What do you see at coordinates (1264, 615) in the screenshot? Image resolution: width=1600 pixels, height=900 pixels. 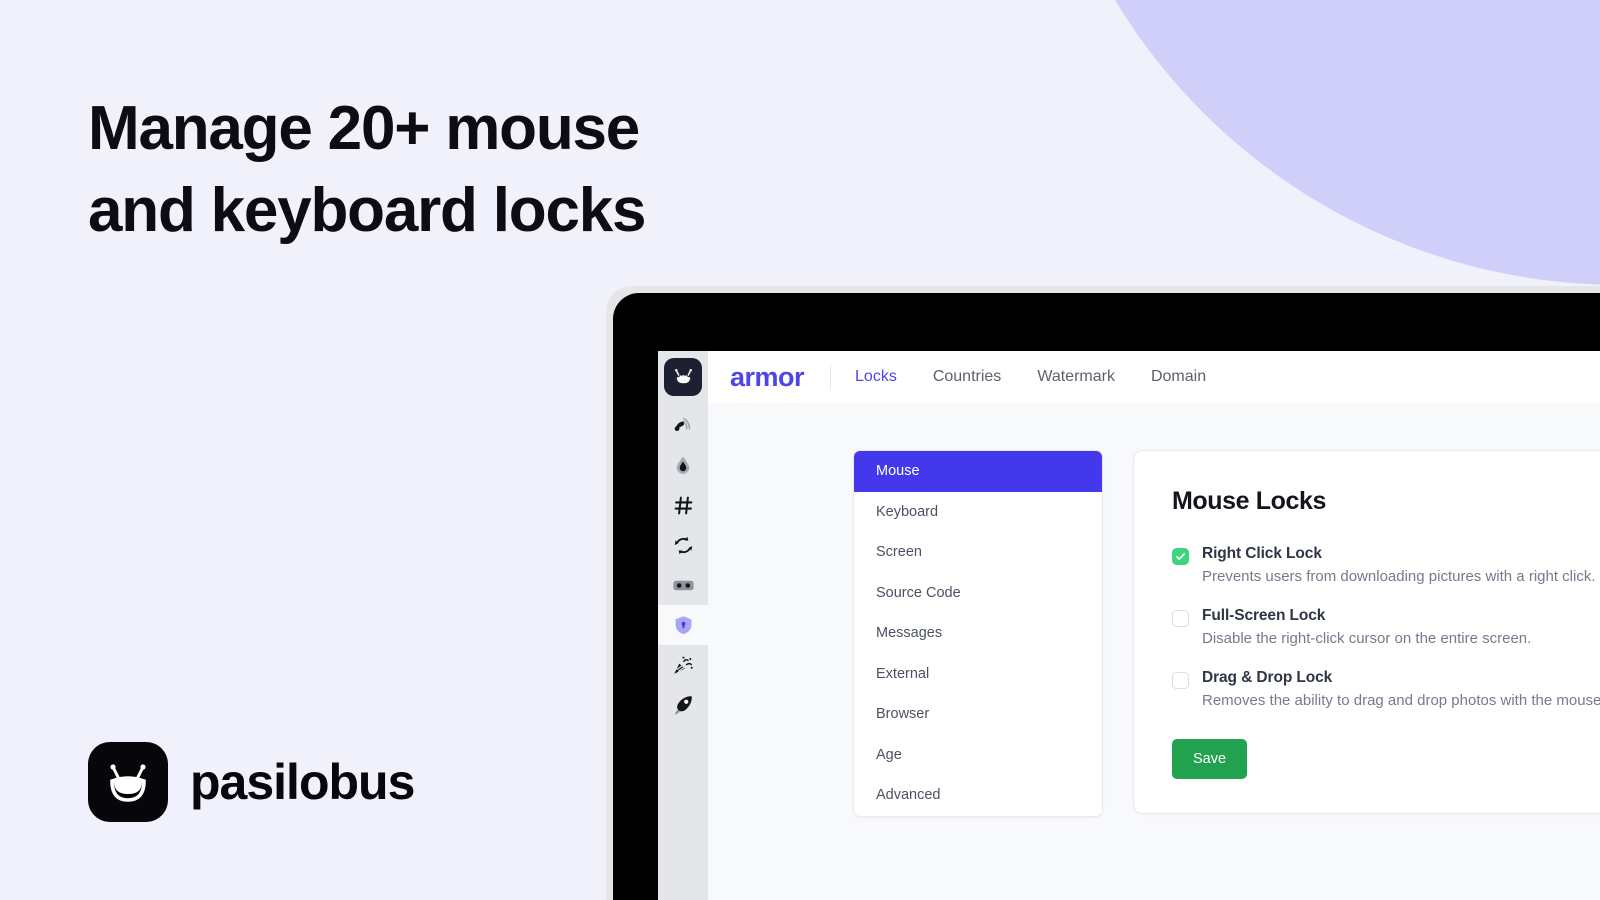 I see `option-label: Full-Screen Lock` at bounding box center [1264, 615].